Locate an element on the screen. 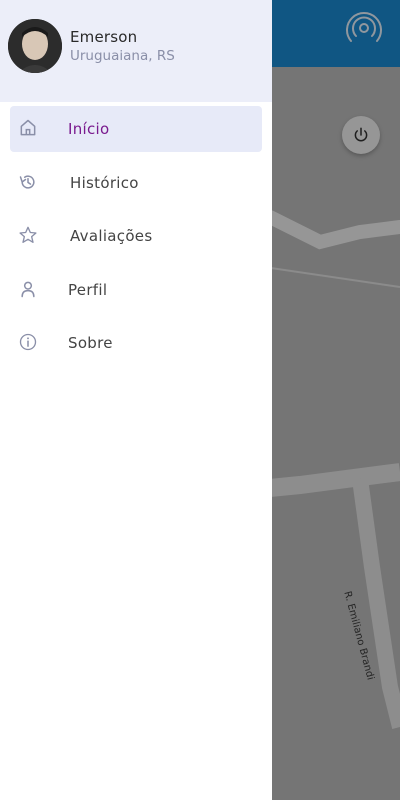 The image size is (400, 800). menu-item-avaliacoes: Avaliações is located at coordinates (136, 236).